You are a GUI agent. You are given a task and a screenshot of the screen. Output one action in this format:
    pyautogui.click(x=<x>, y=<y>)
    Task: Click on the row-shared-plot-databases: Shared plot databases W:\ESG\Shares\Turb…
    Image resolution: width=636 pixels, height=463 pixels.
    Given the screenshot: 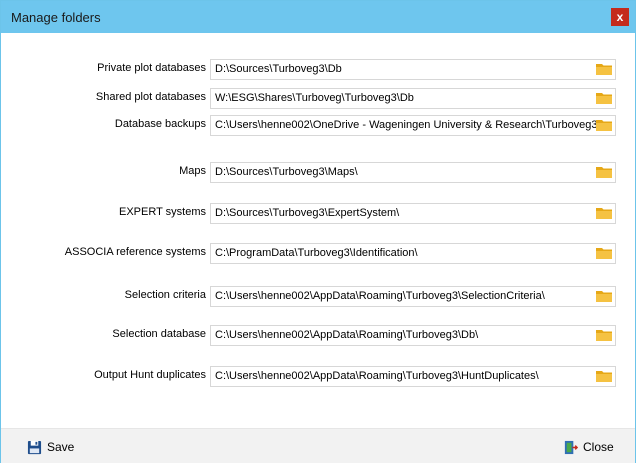 What is the action you would take?
    pyautogui.click(x=318, y=98)
    